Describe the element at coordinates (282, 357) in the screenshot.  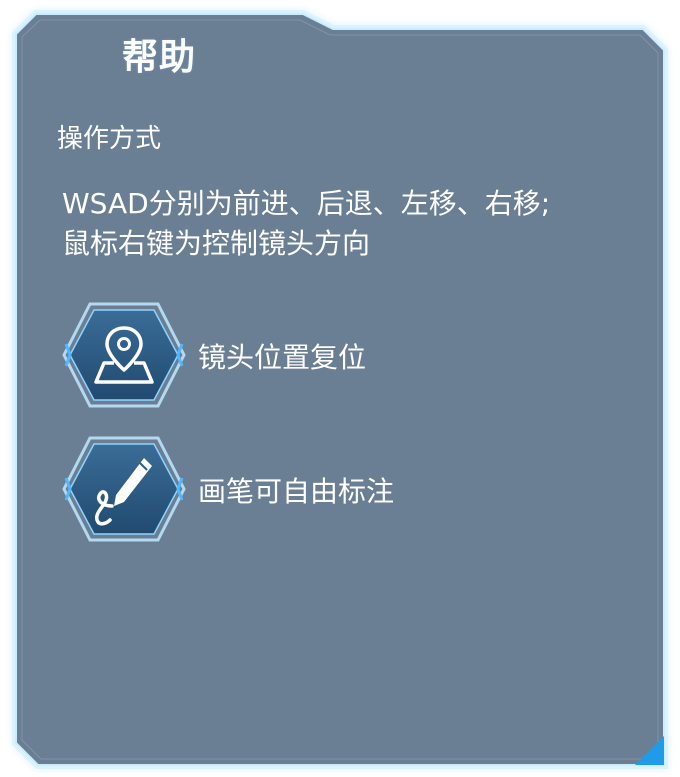
I see `reset-camera-label: 镜头位置复位` at that location.